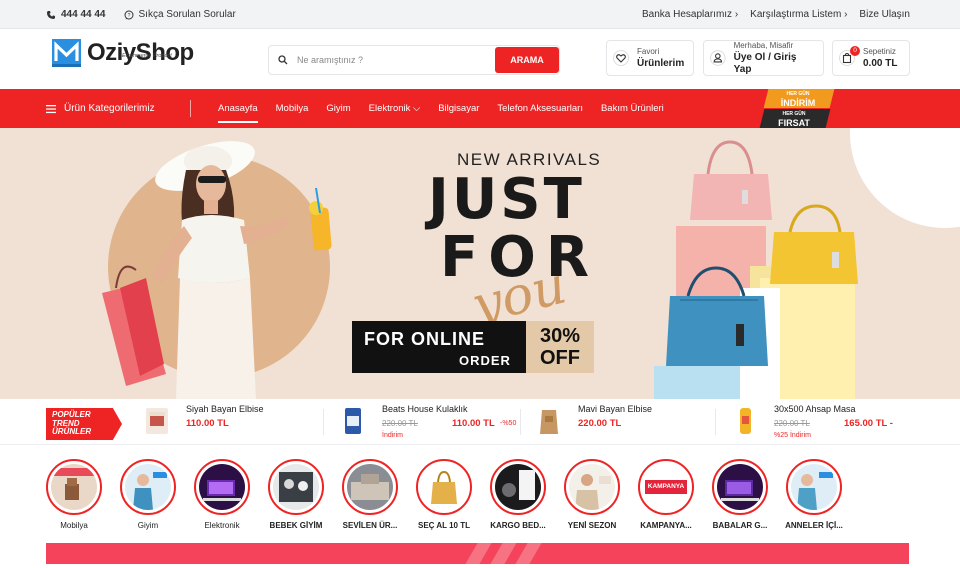  What do you see at coordinates (283, 60) in the screenshot?
I see `search-icon` at bounding box center [283, 60].